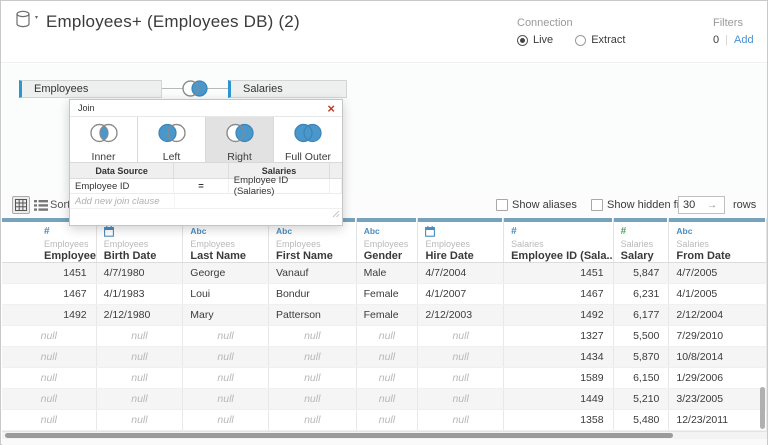  I want to click on canvas-table-salaries: Salaries, so click(287, 89).